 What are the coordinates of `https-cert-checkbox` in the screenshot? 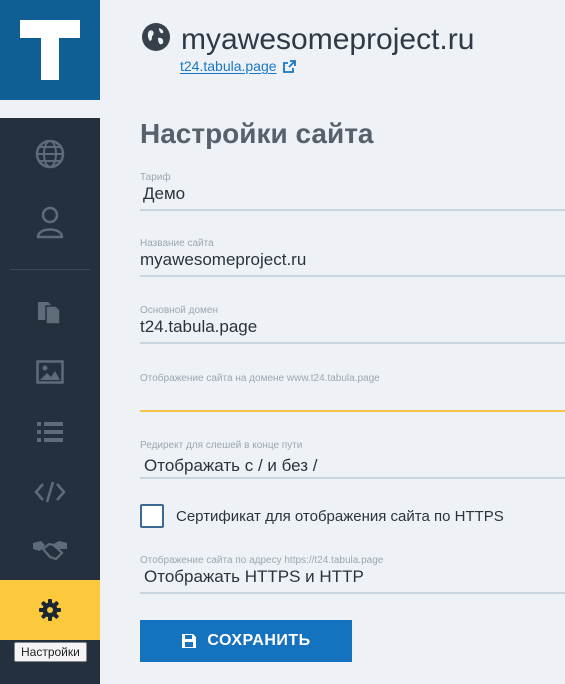 It's located at (152, 516).